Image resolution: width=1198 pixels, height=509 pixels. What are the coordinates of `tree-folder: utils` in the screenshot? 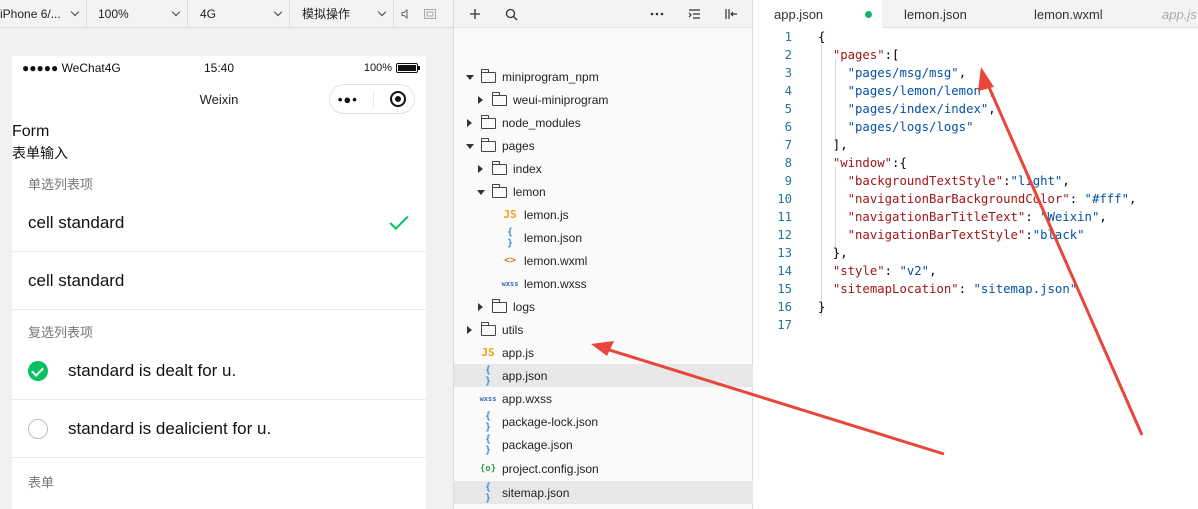 It's located at (603, 329).